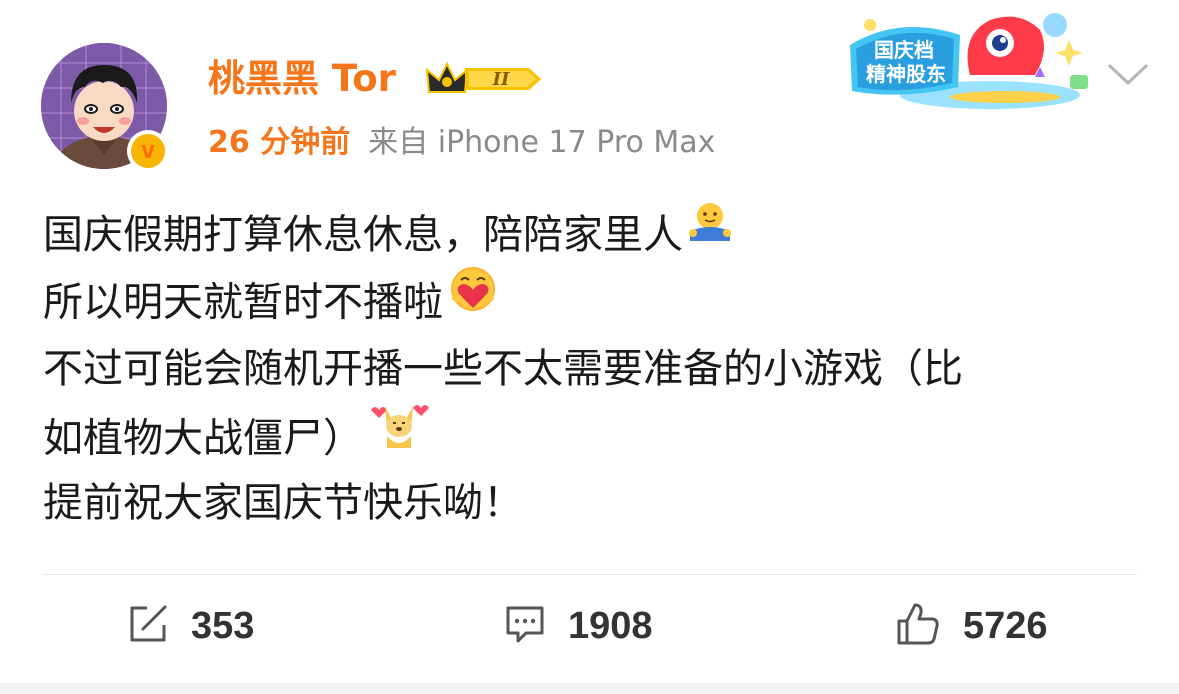 Image resolution: width=1179 pixels, height=694 pixels. Describe the element at coordinates (598, 301) in the screenshot. I see `content-line: 所以明天就暂时不播啦` at that location.